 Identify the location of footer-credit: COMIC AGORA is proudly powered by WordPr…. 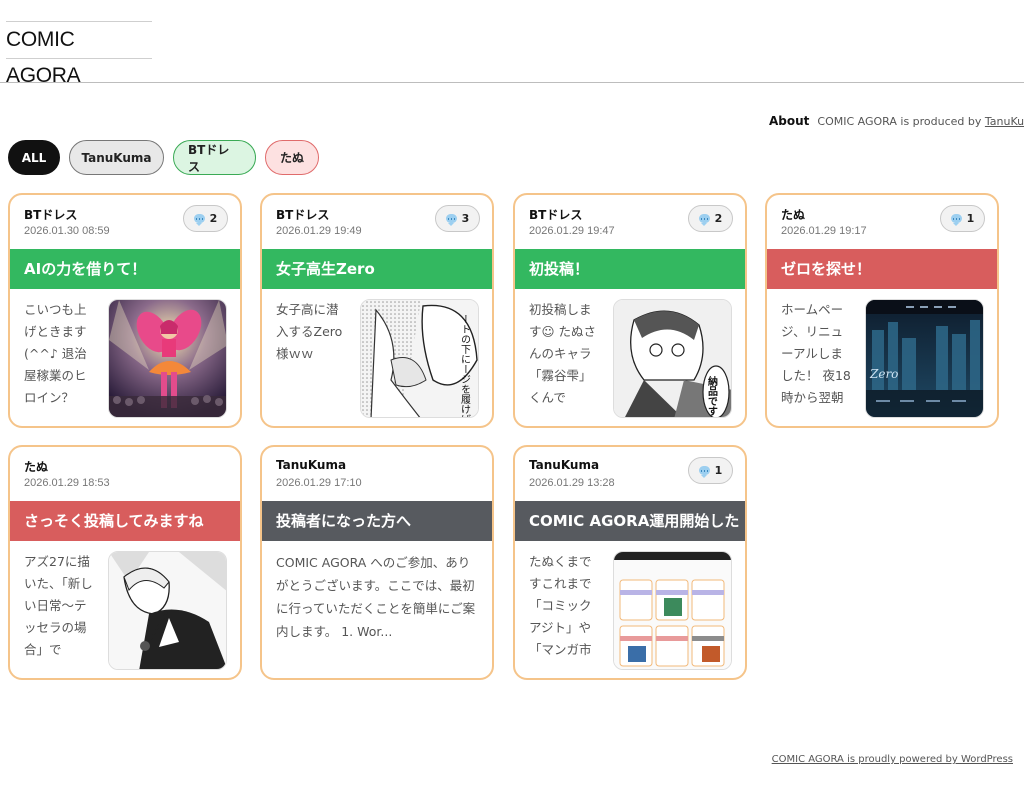
(892, 759).